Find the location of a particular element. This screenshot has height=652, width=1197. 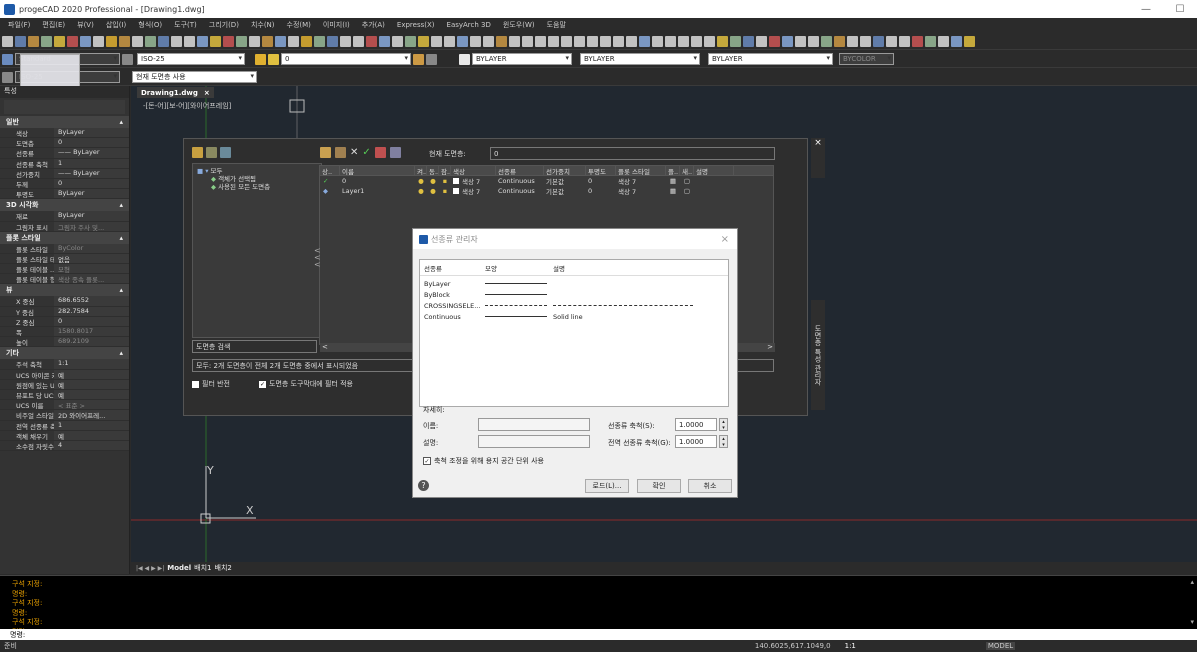

property-row: X 중심 686.6552 is located at coordinates (64, 301).